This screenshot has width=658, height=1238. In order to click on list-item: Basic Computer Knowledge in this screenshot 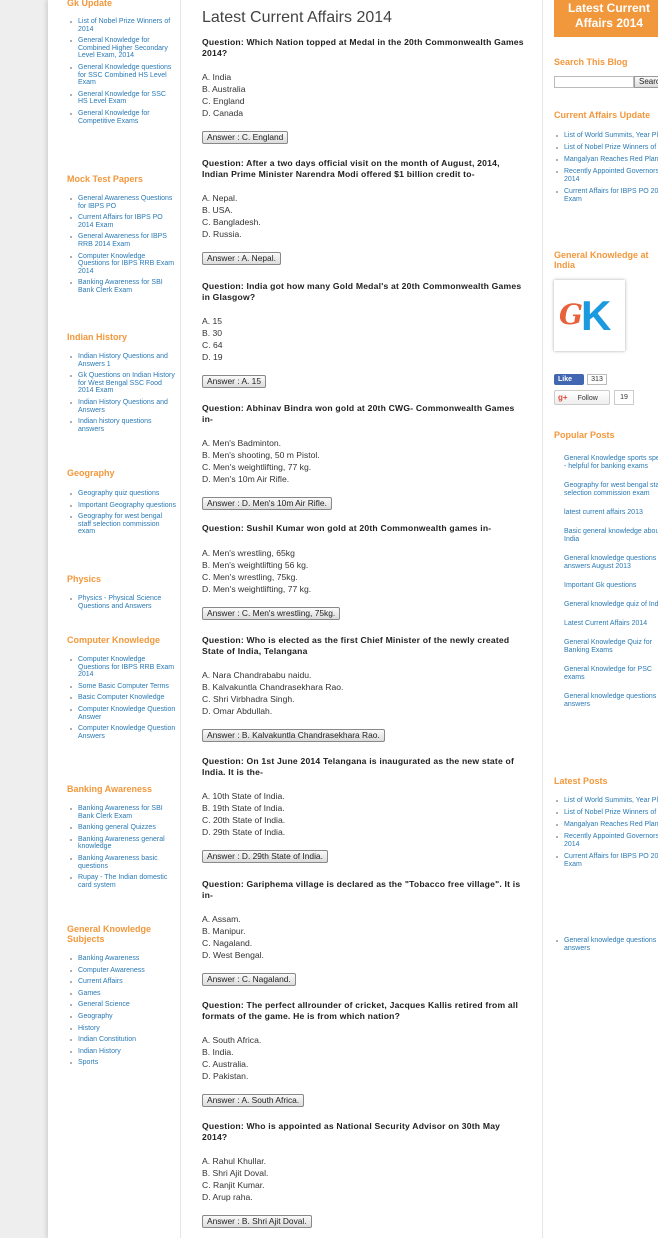, I will do `click(122, 698)`.